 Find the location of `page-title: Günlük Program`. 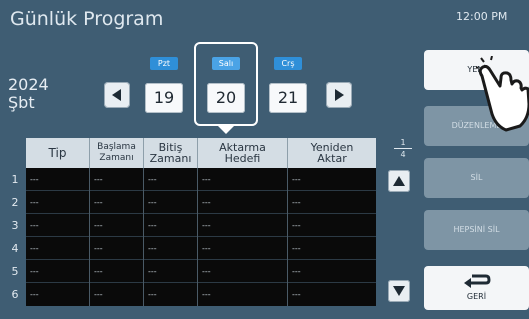

page-title: Günlük Program is located at coordinates (87, 19).